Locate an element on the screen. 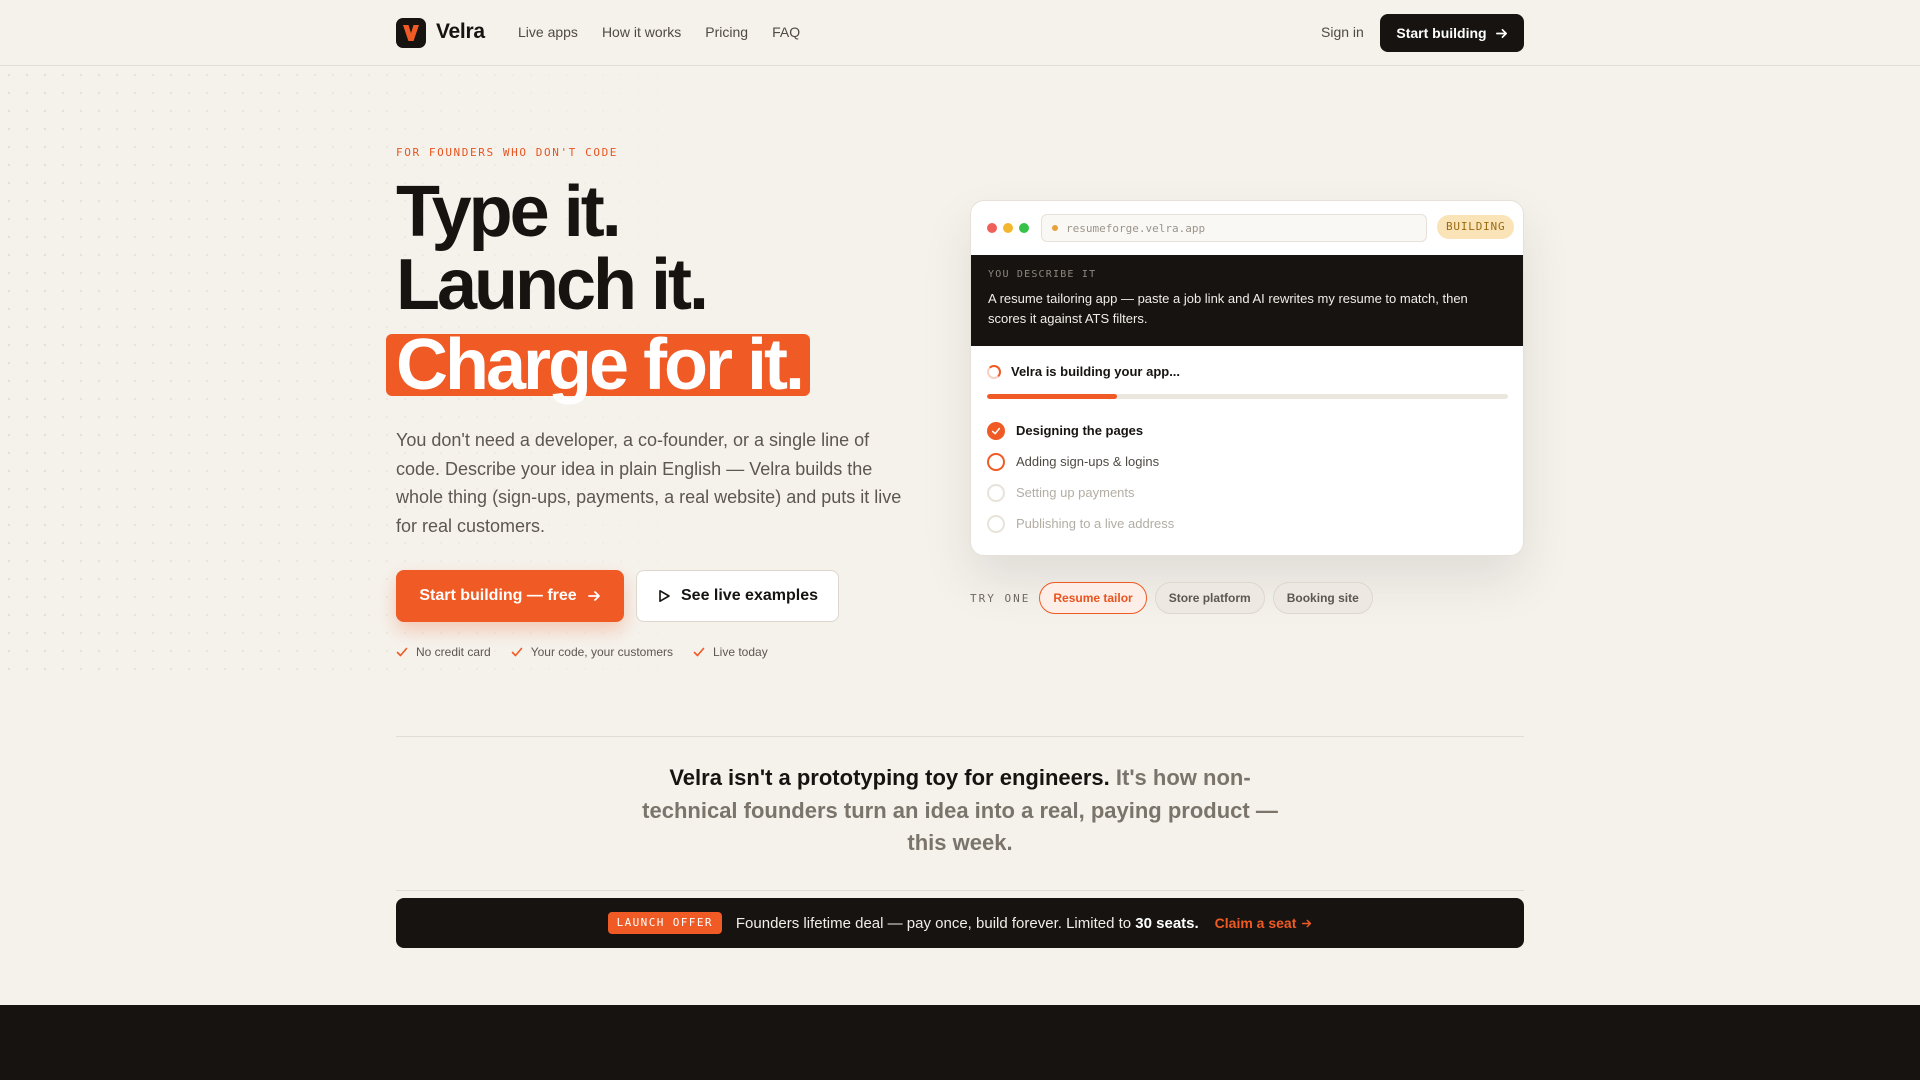  hero-headline-line-1: Type it. is located at coordinates (509, 212).